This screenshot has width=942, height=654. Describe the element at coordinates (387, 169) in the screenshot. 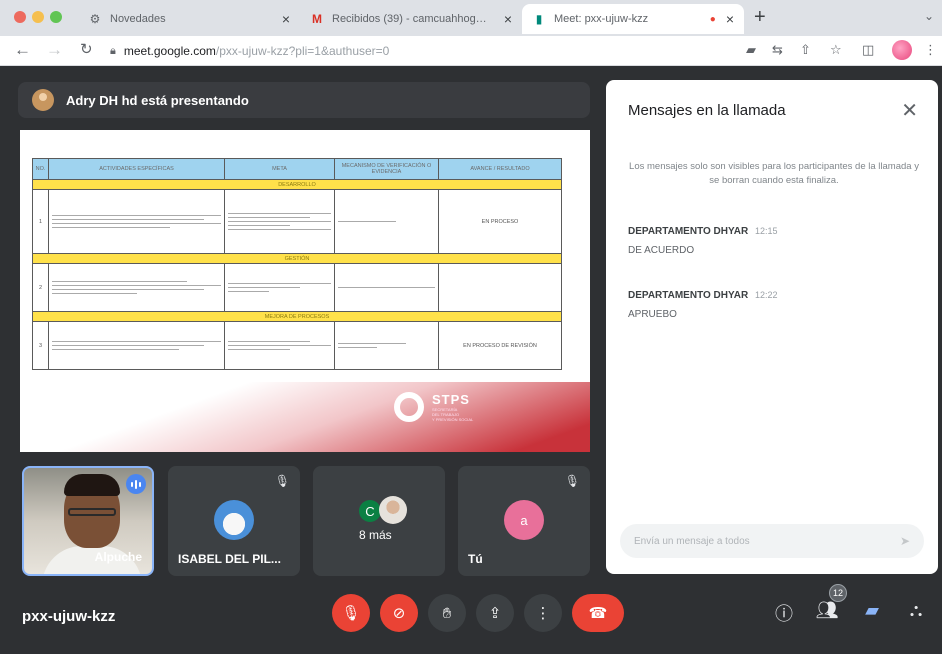

I see `header-cell: MECANISMO DE VERIFICACIÓN O EVIDENCIA` at that location.